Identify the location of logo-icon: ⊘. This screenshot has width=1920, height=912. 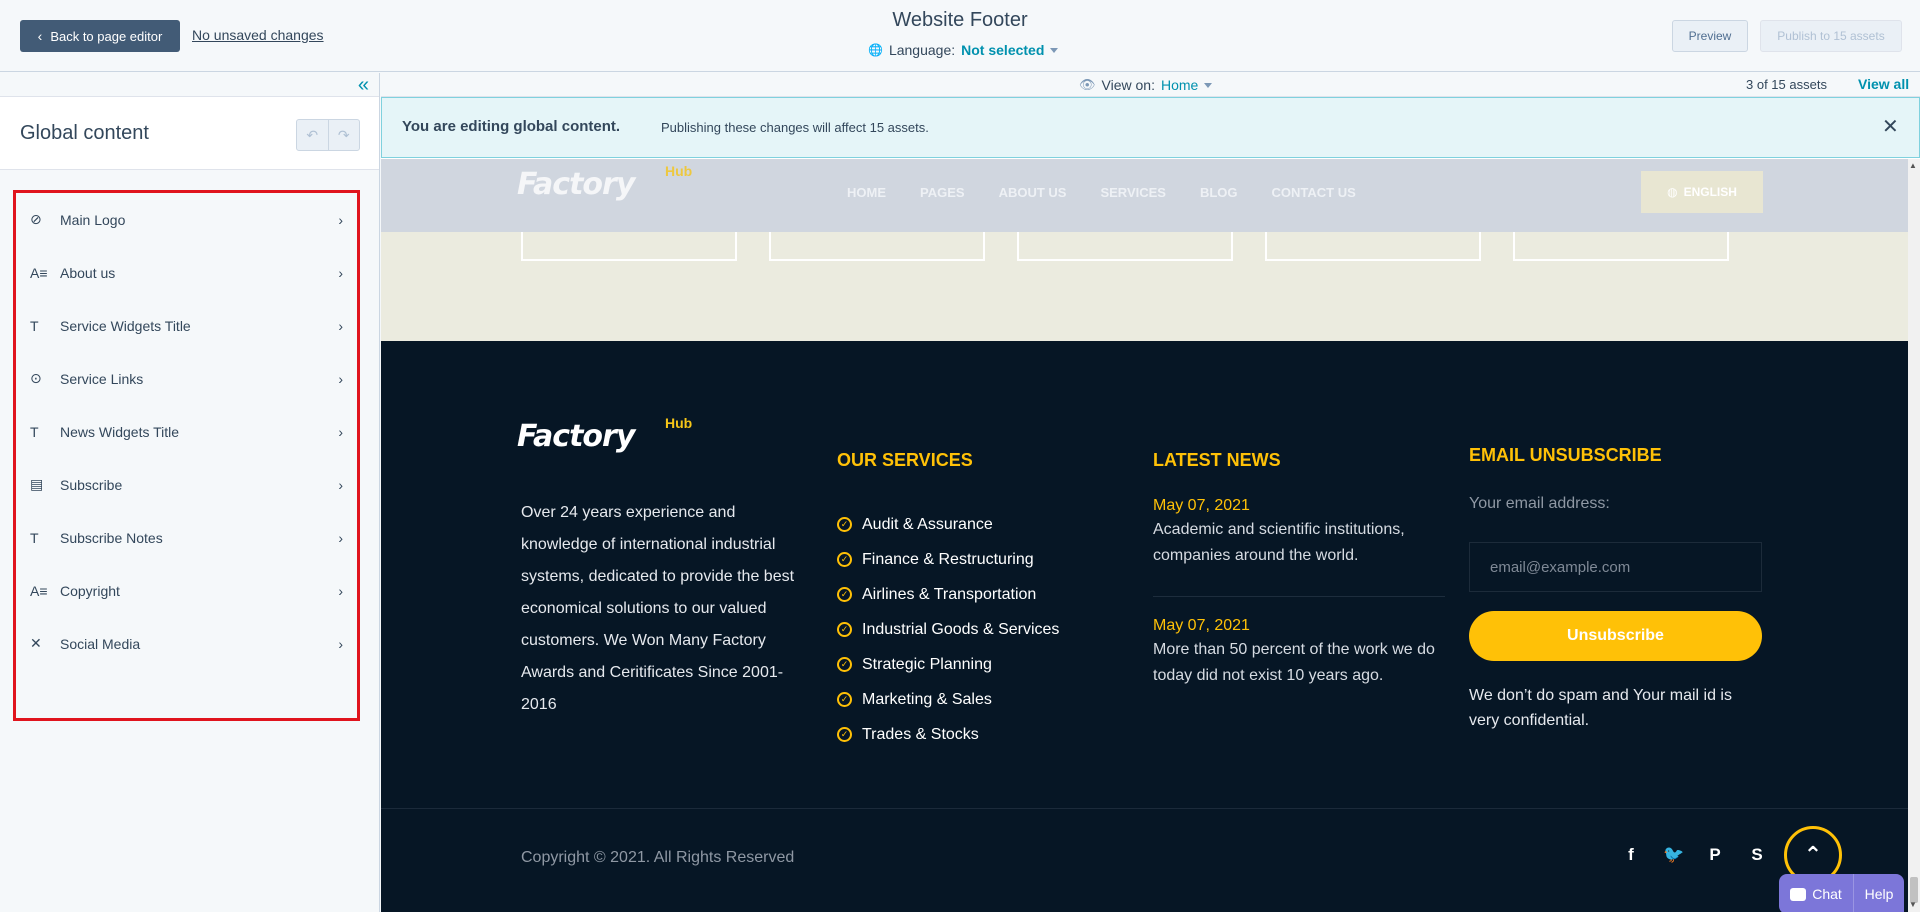
(36, 219).